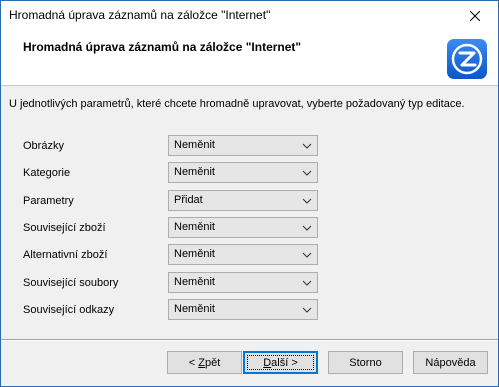  I want to click on cancel-button: Storno, so click(365, 362).